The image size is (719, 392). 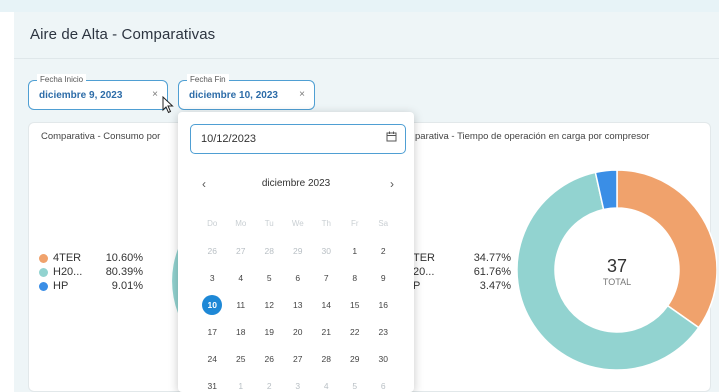 What do you see at coordinates (212, 386) in the screenshot?
I see `calendar-day: 31` at bounding box center [212, 386].